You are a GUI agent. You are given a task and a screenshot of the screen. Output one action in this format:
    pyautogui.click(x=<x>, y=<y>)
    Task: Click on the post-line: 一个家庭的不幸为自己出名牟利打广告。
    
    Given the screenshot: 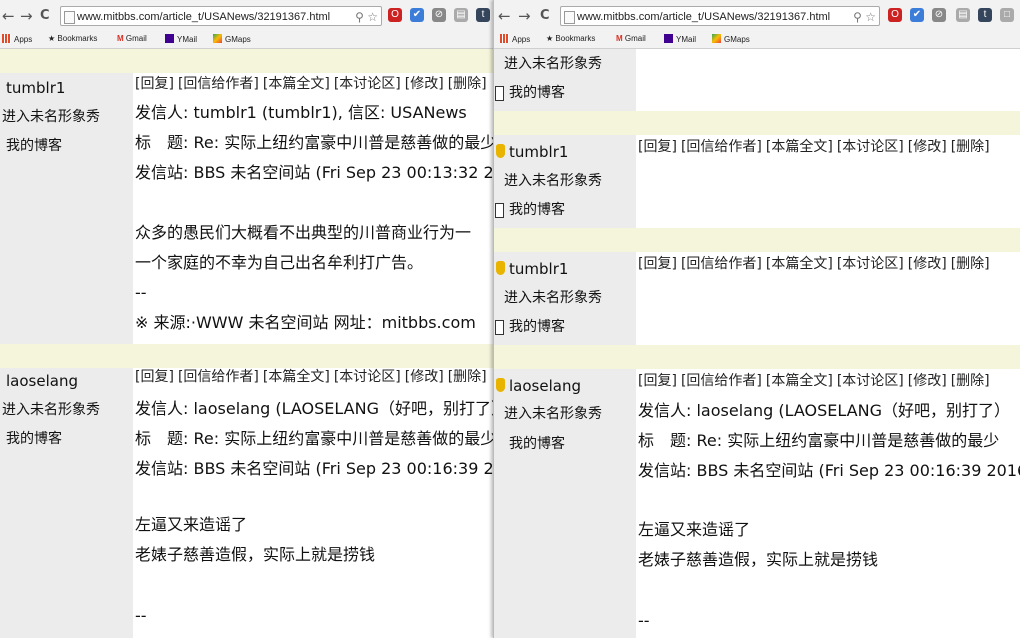 What is the action you would take?
    pyautogui.click(x=279, y=262)
    